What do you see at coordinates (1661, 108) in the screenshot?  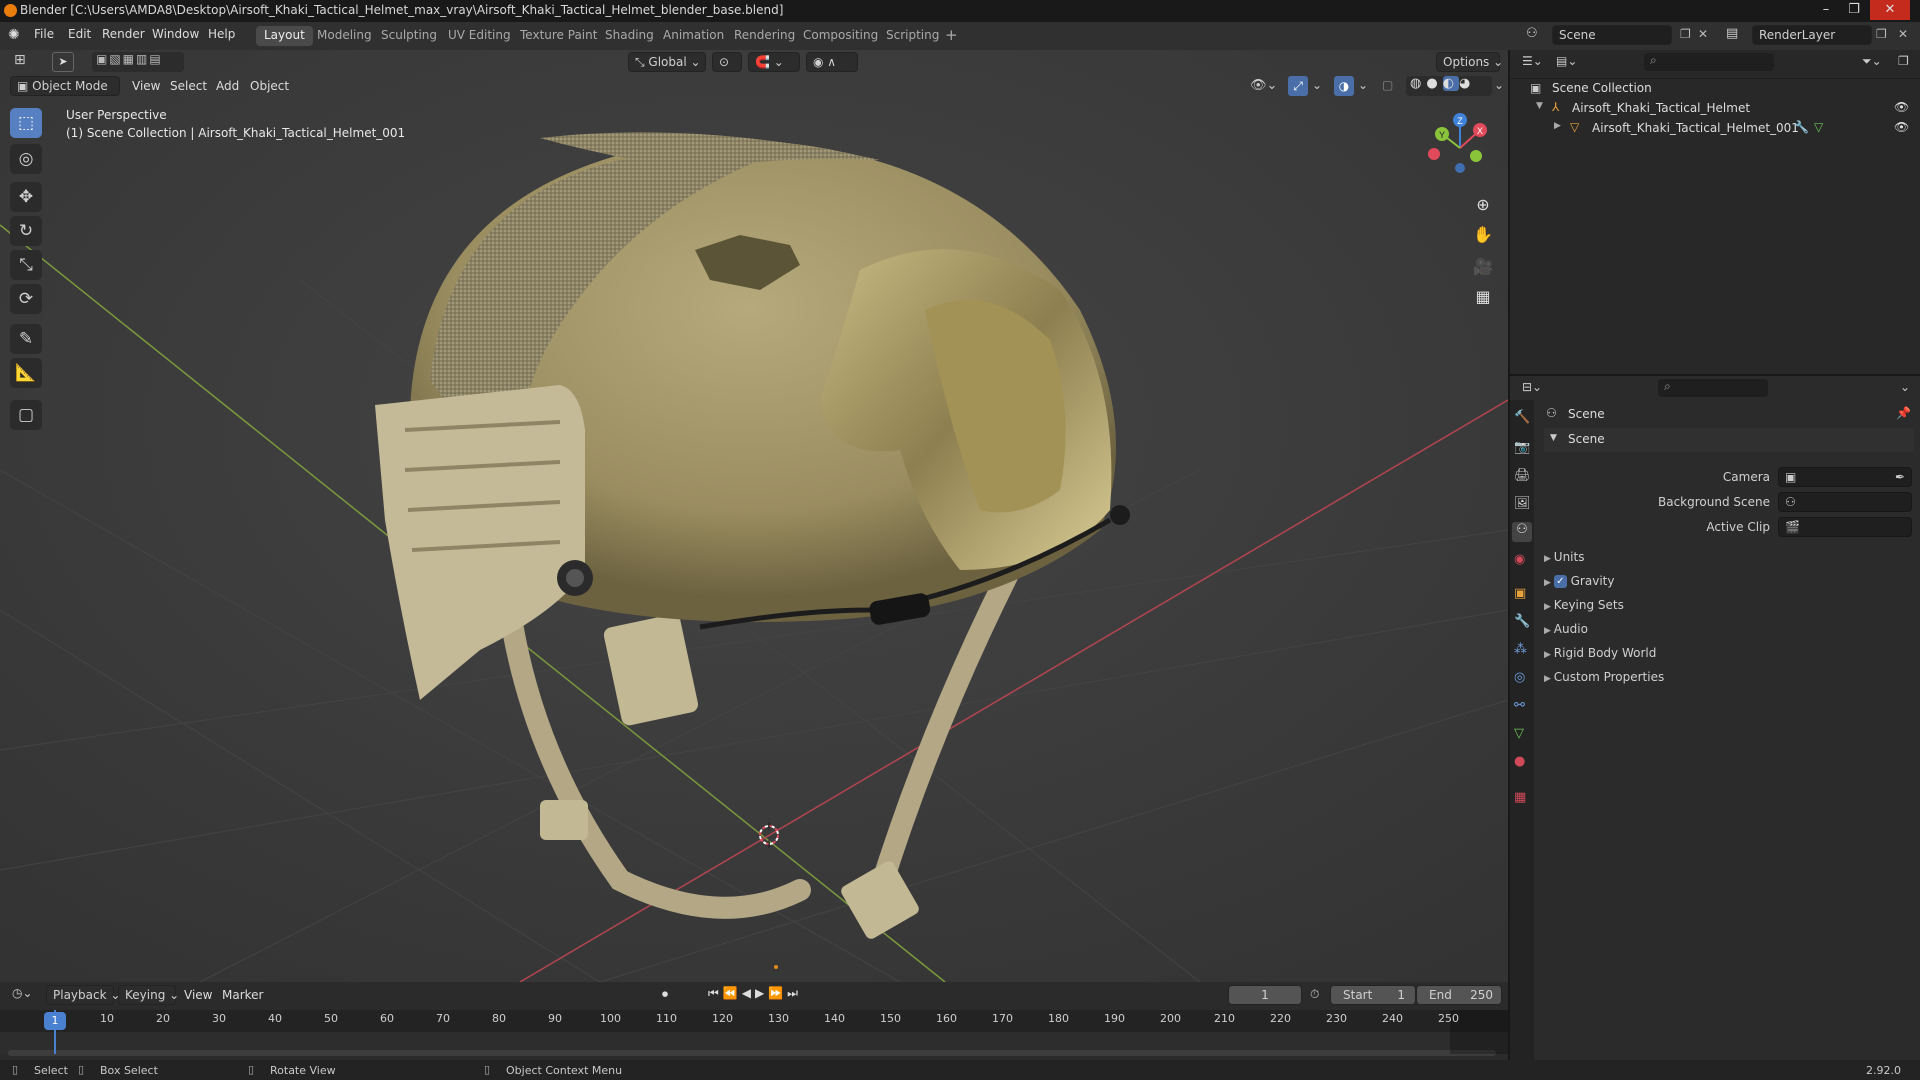 I see `outliner-item-helmet: Airsoft_Khaki_Tactical_Helmet` at bounding box center [1661, 108].